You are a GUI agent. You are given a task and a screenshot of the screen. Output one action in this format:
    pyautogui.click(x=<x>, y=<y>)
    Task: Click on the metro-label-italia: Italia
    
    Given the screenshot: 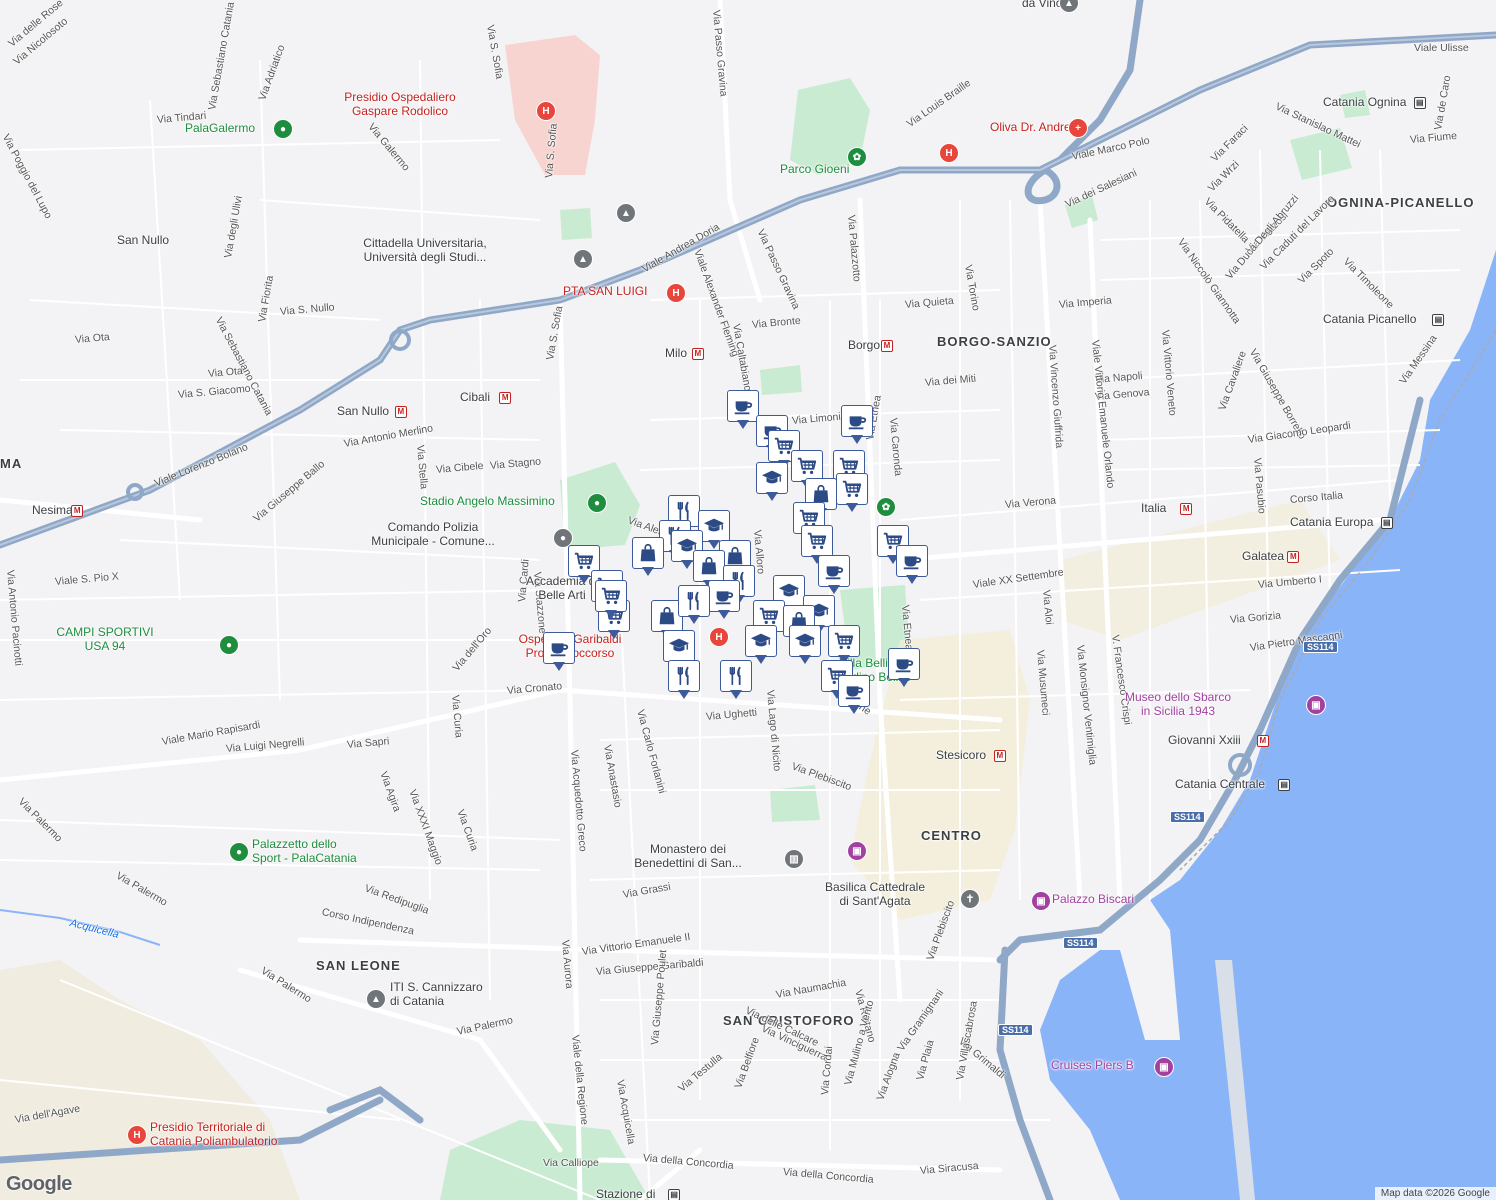 What is the action you would take?
    pyautogui.click(x=1154, y=508)
    